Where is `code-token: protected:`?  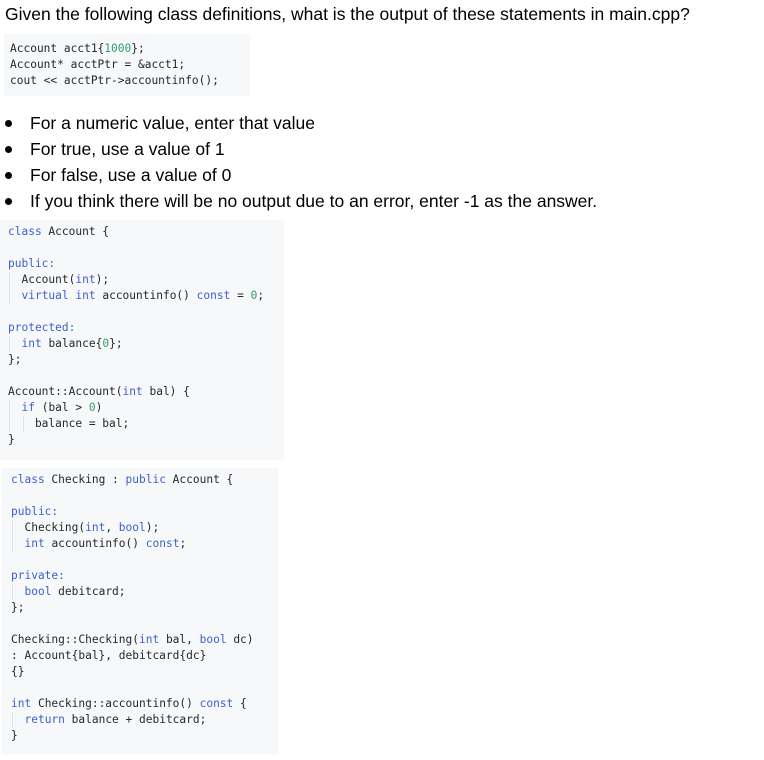
code-token: protected: is located at coordinates (42, 327).